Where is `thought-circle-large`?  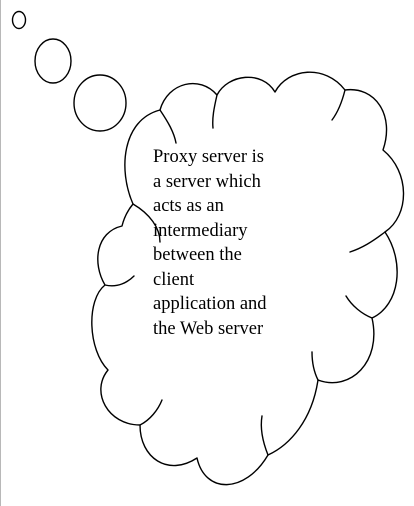
thought-circle-large is located at coordinates (100, 103).